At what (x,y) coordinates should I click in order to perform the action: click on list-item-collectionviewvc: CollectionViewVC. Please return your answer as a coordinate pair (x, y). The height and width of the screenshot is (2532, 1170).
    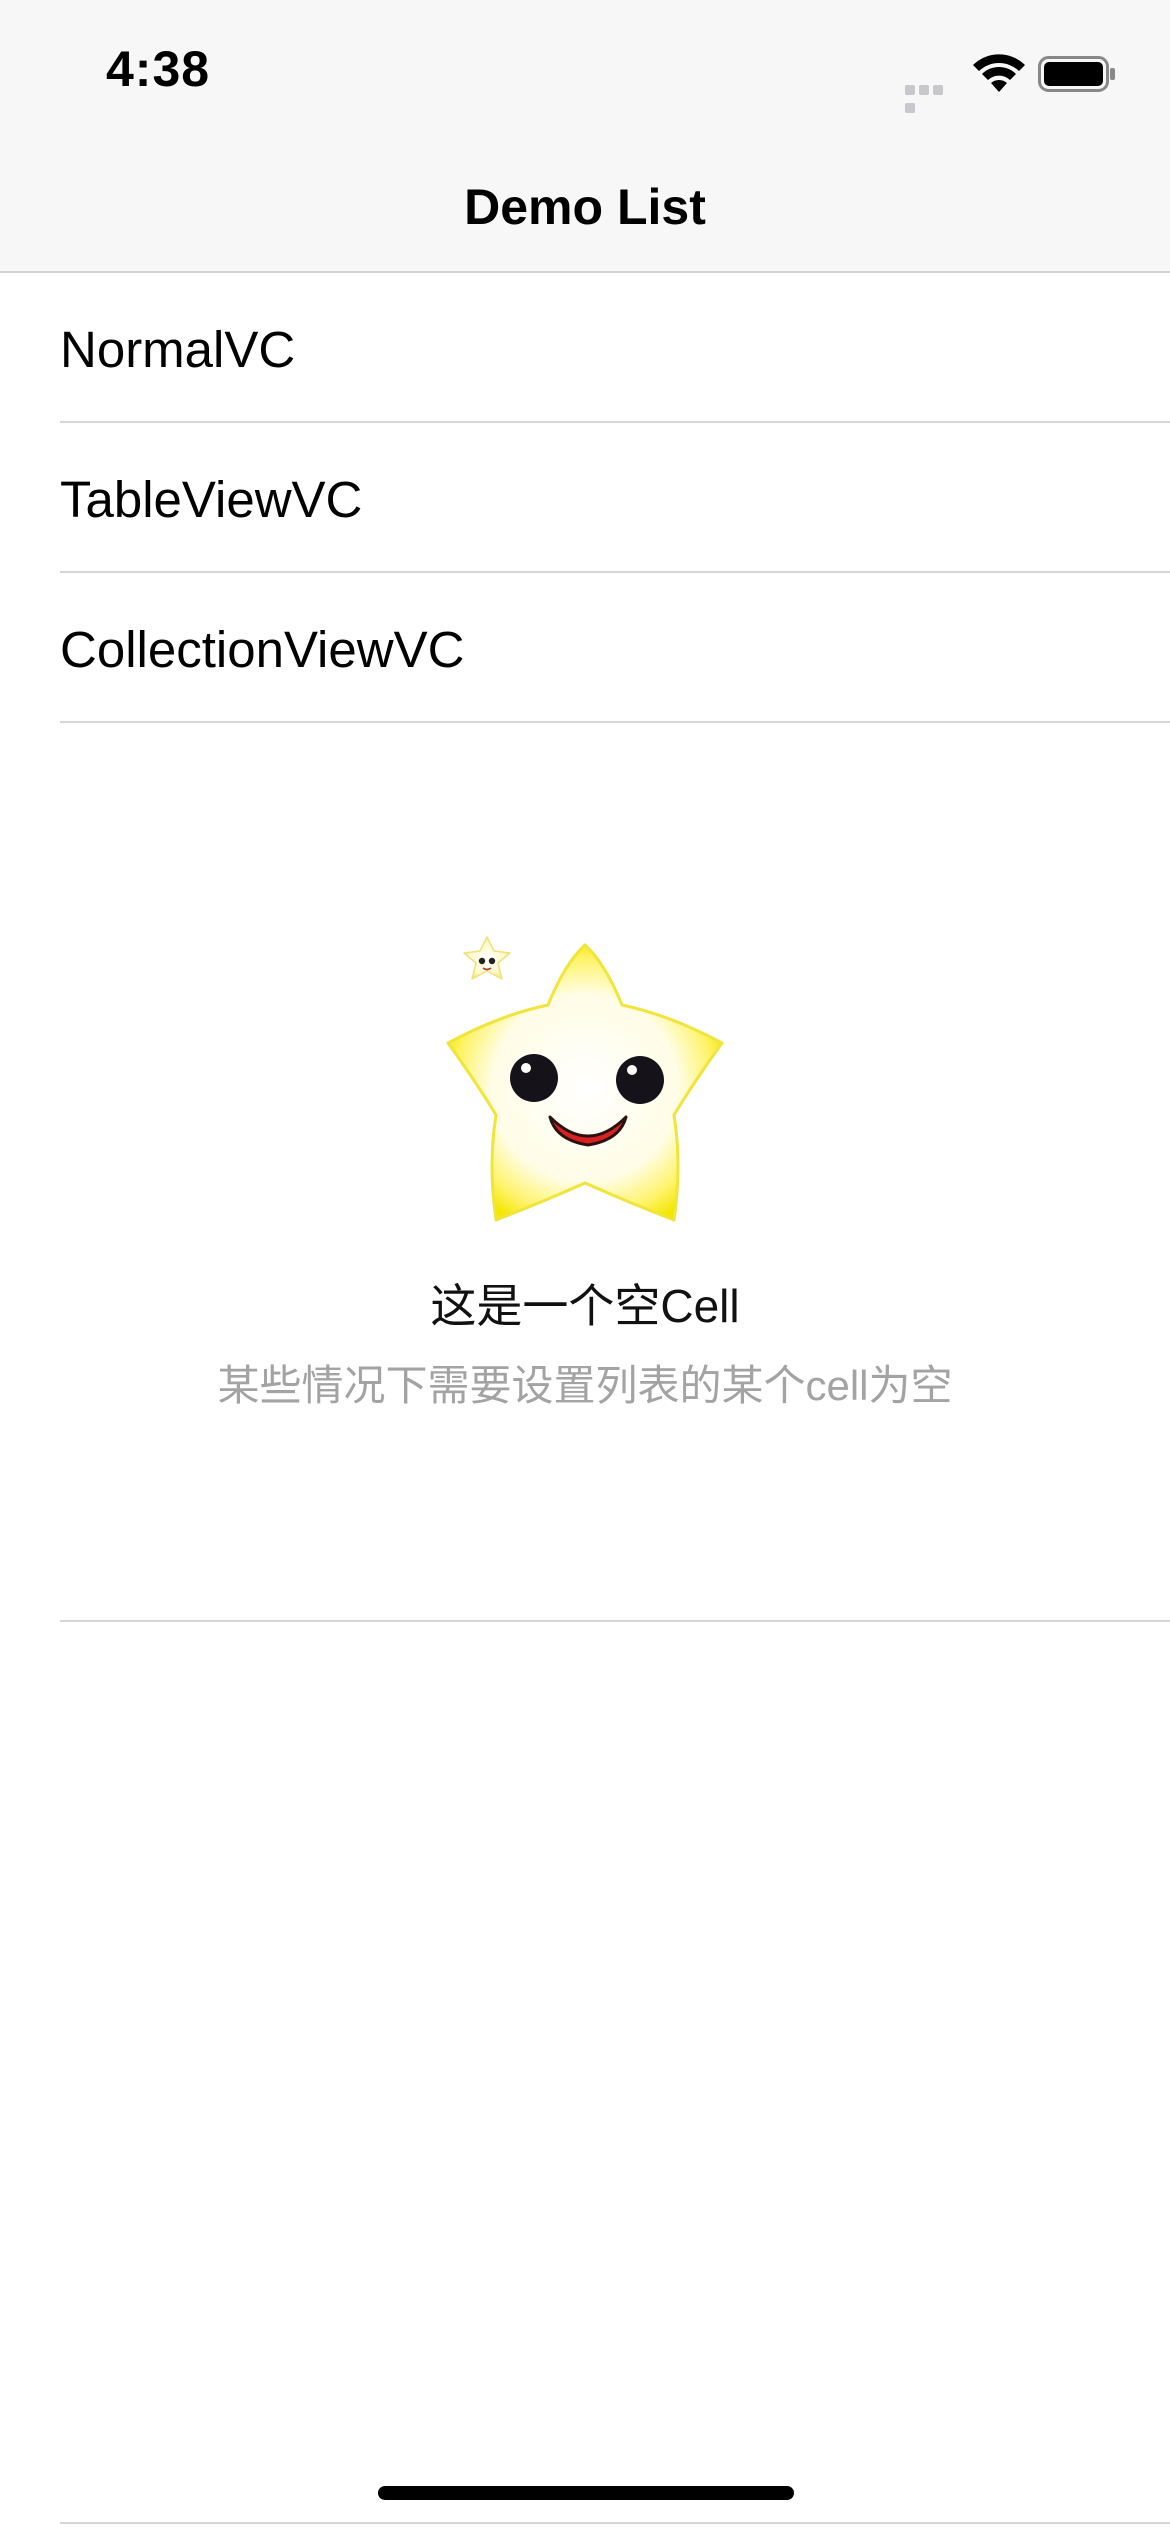
    Looking at the image, I should click on (585, 648).